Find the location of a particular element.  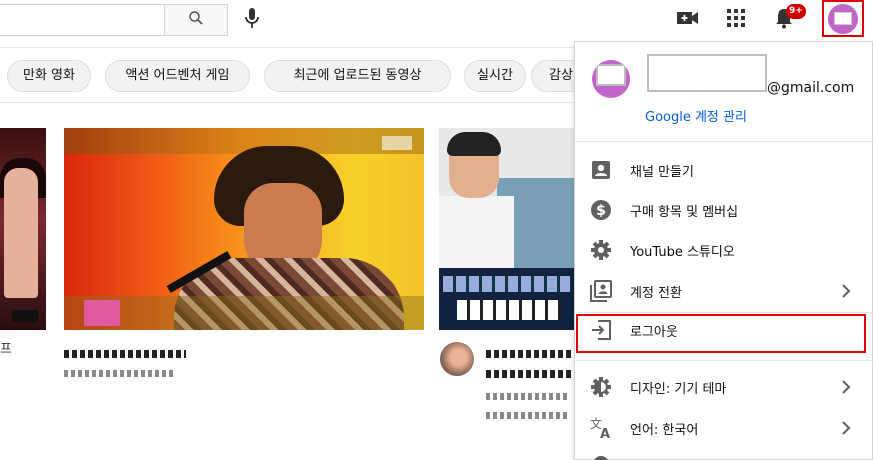

search-icon is located at coordinates (196, 20).